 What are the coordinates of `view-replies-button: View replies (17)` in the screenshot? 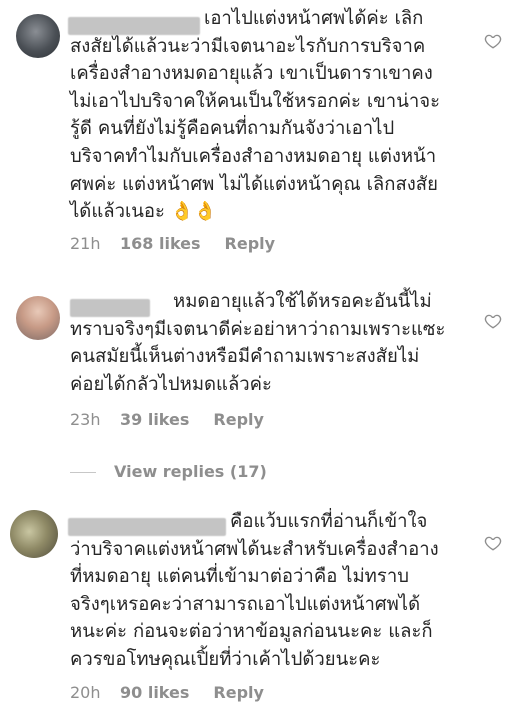 It's located at (168, 472).